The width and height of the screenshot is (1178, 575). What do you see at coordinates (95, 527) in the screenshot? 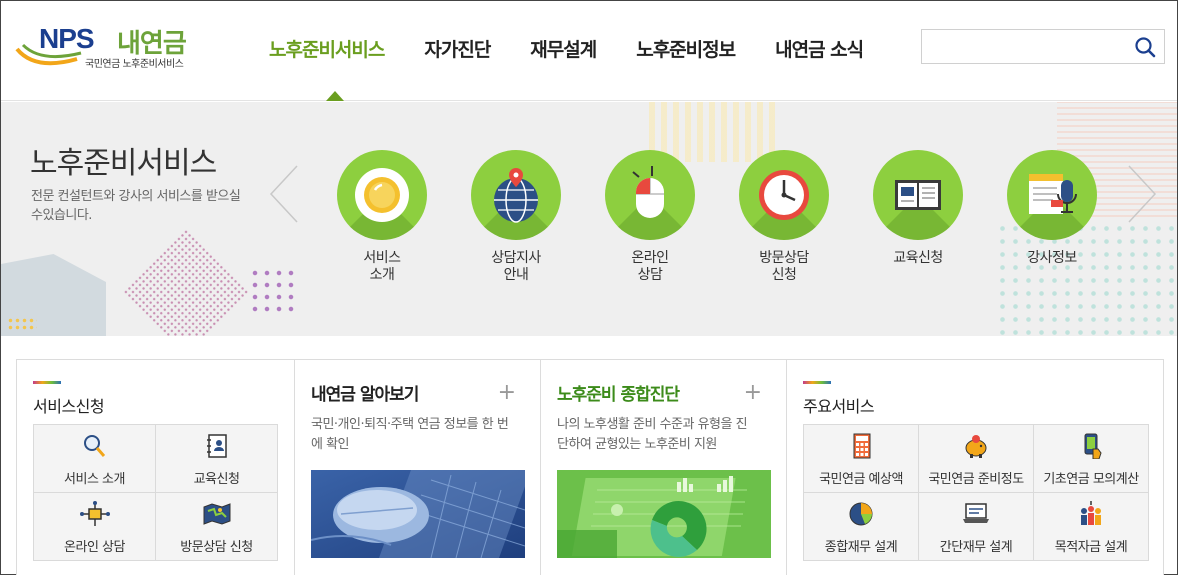
I see `online-consult-button: 온라인 상담` at bounding box center [95, 527].